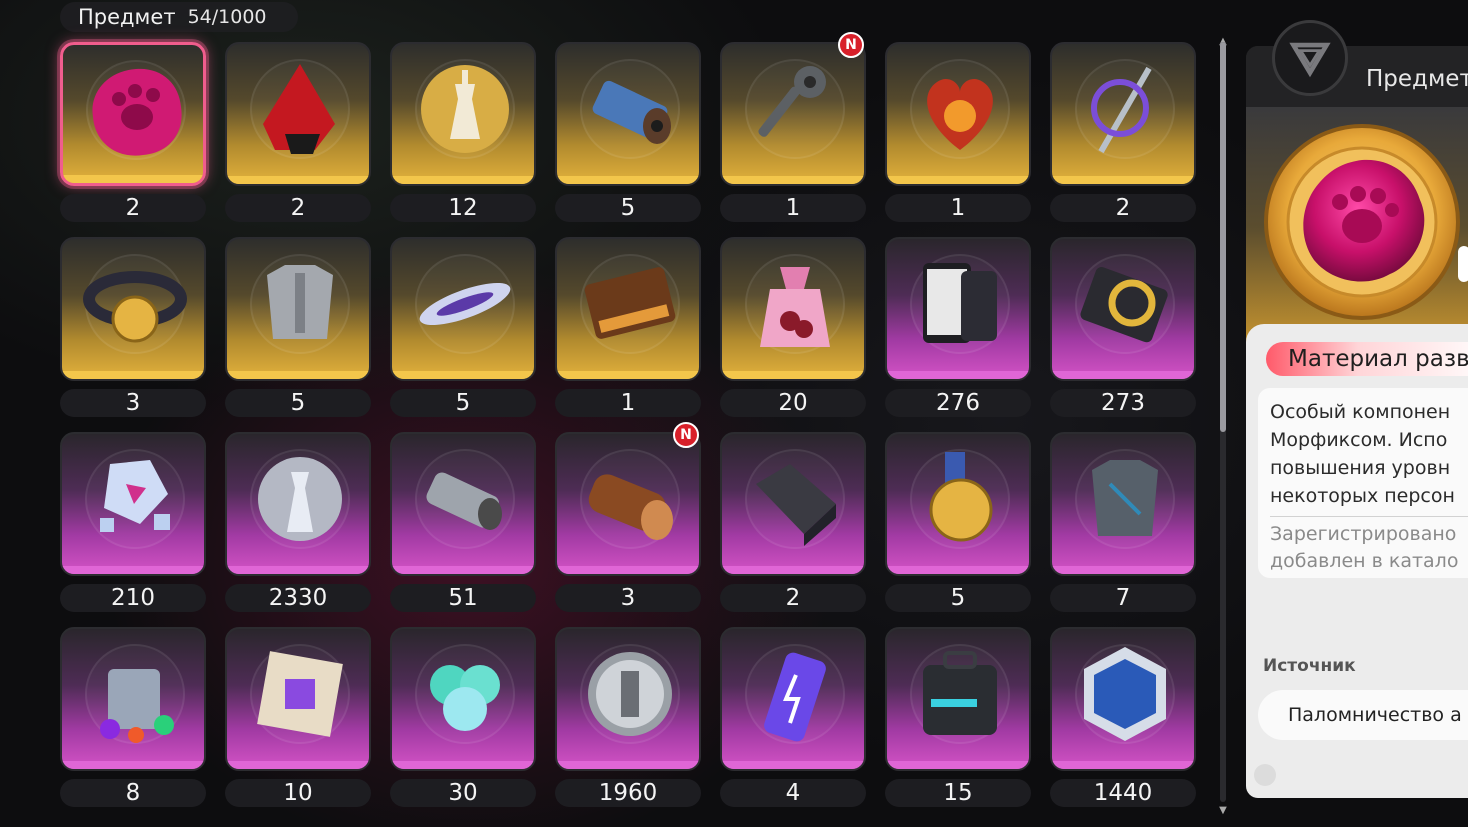 The height and width of the screenshot is (827, 1468). Describe the element at coordinates (1359, 440) in the screenshot. I see `description-line: Морфиксом. Испо` at that location.